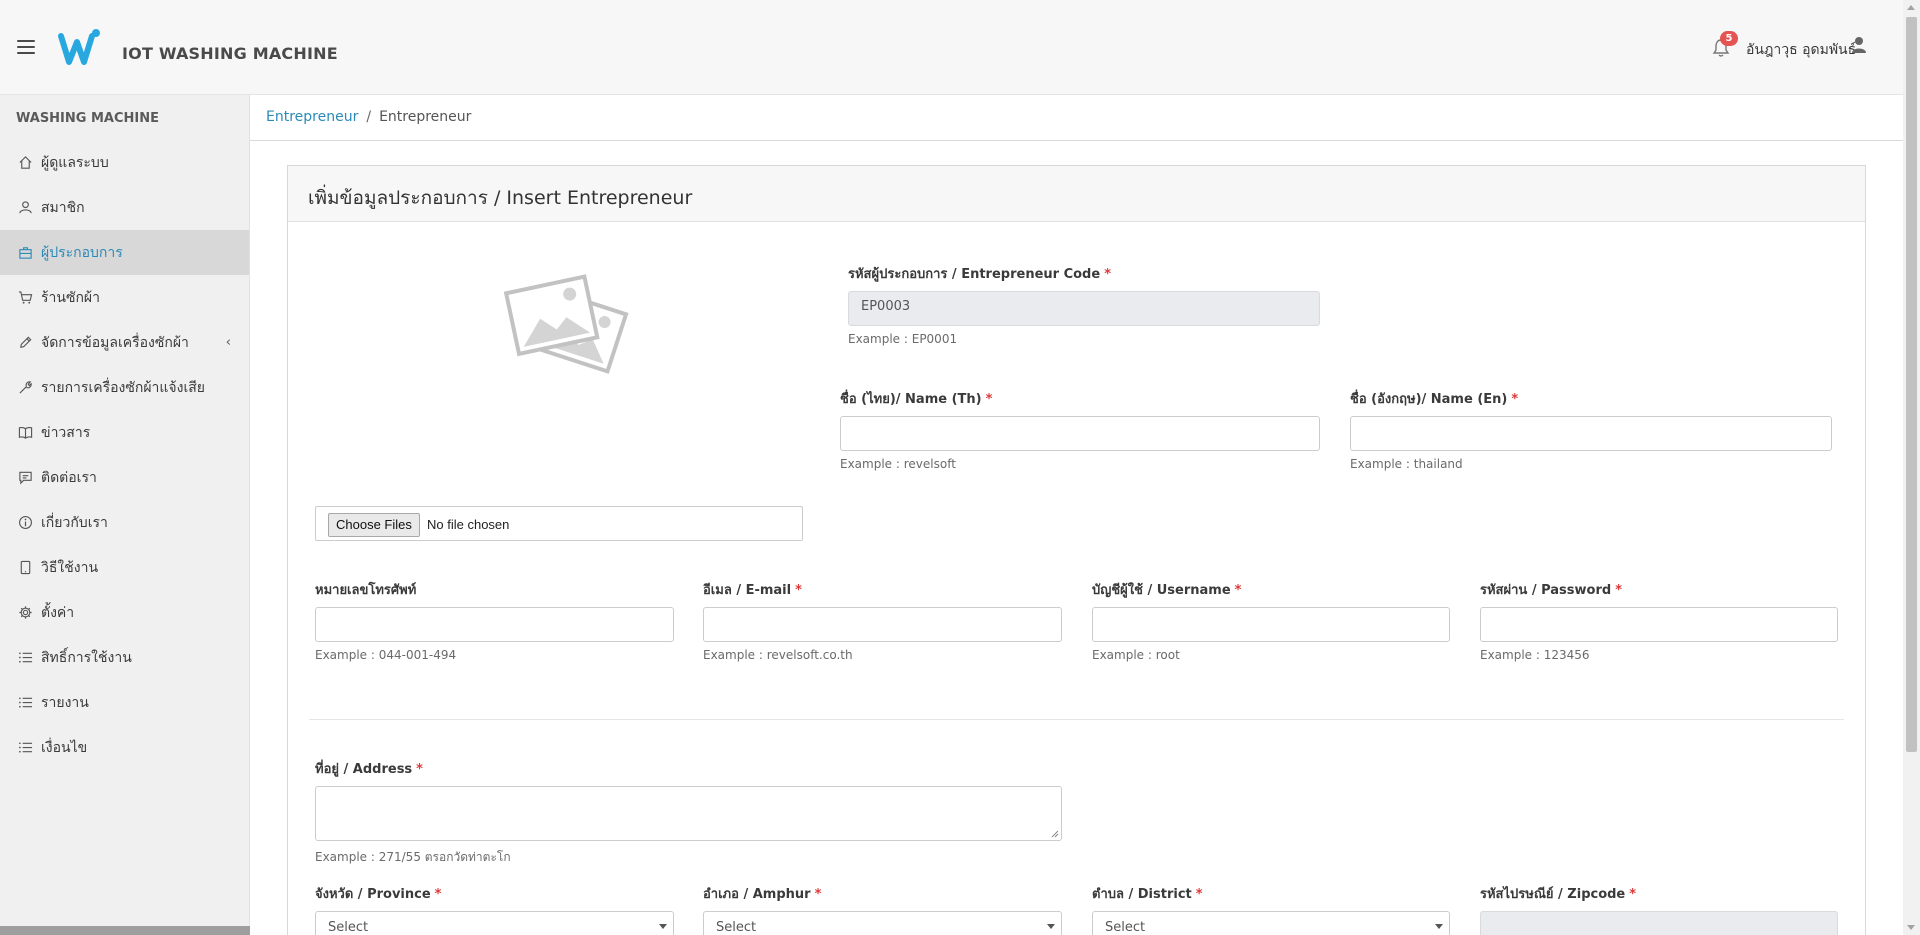  I want to click on sidebar-item-label: วิธีใช้งาน, so click(70, 567).